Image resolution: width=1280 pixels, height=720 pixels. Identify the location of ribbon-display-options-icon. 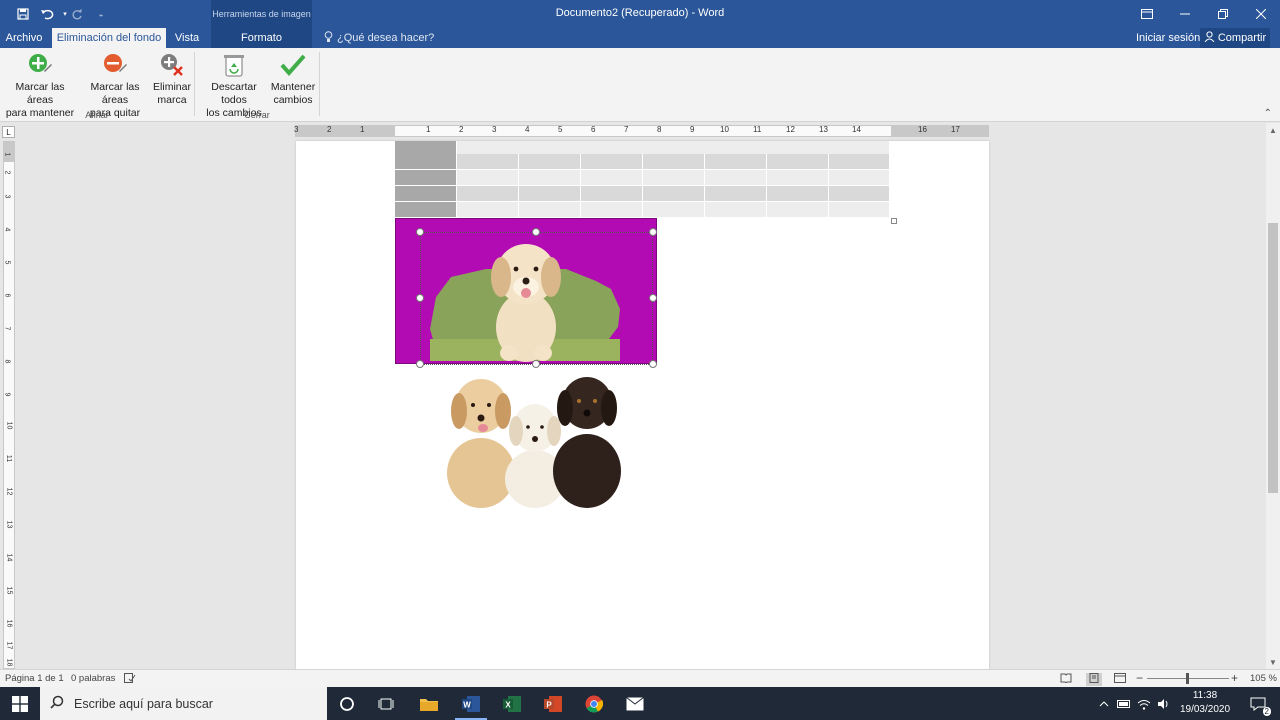
(1147, 14).